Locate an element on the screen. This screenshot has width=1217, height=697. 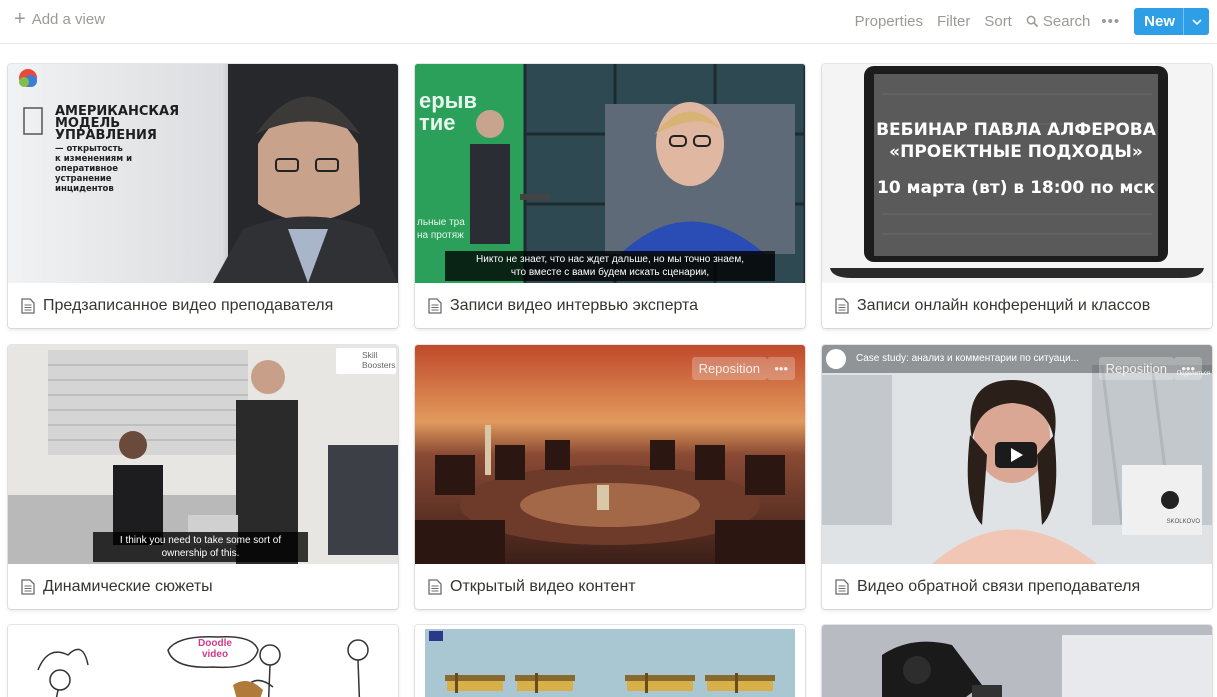
skill-boosters-badge: Skill Boosters is located at coordinates (366, 361).